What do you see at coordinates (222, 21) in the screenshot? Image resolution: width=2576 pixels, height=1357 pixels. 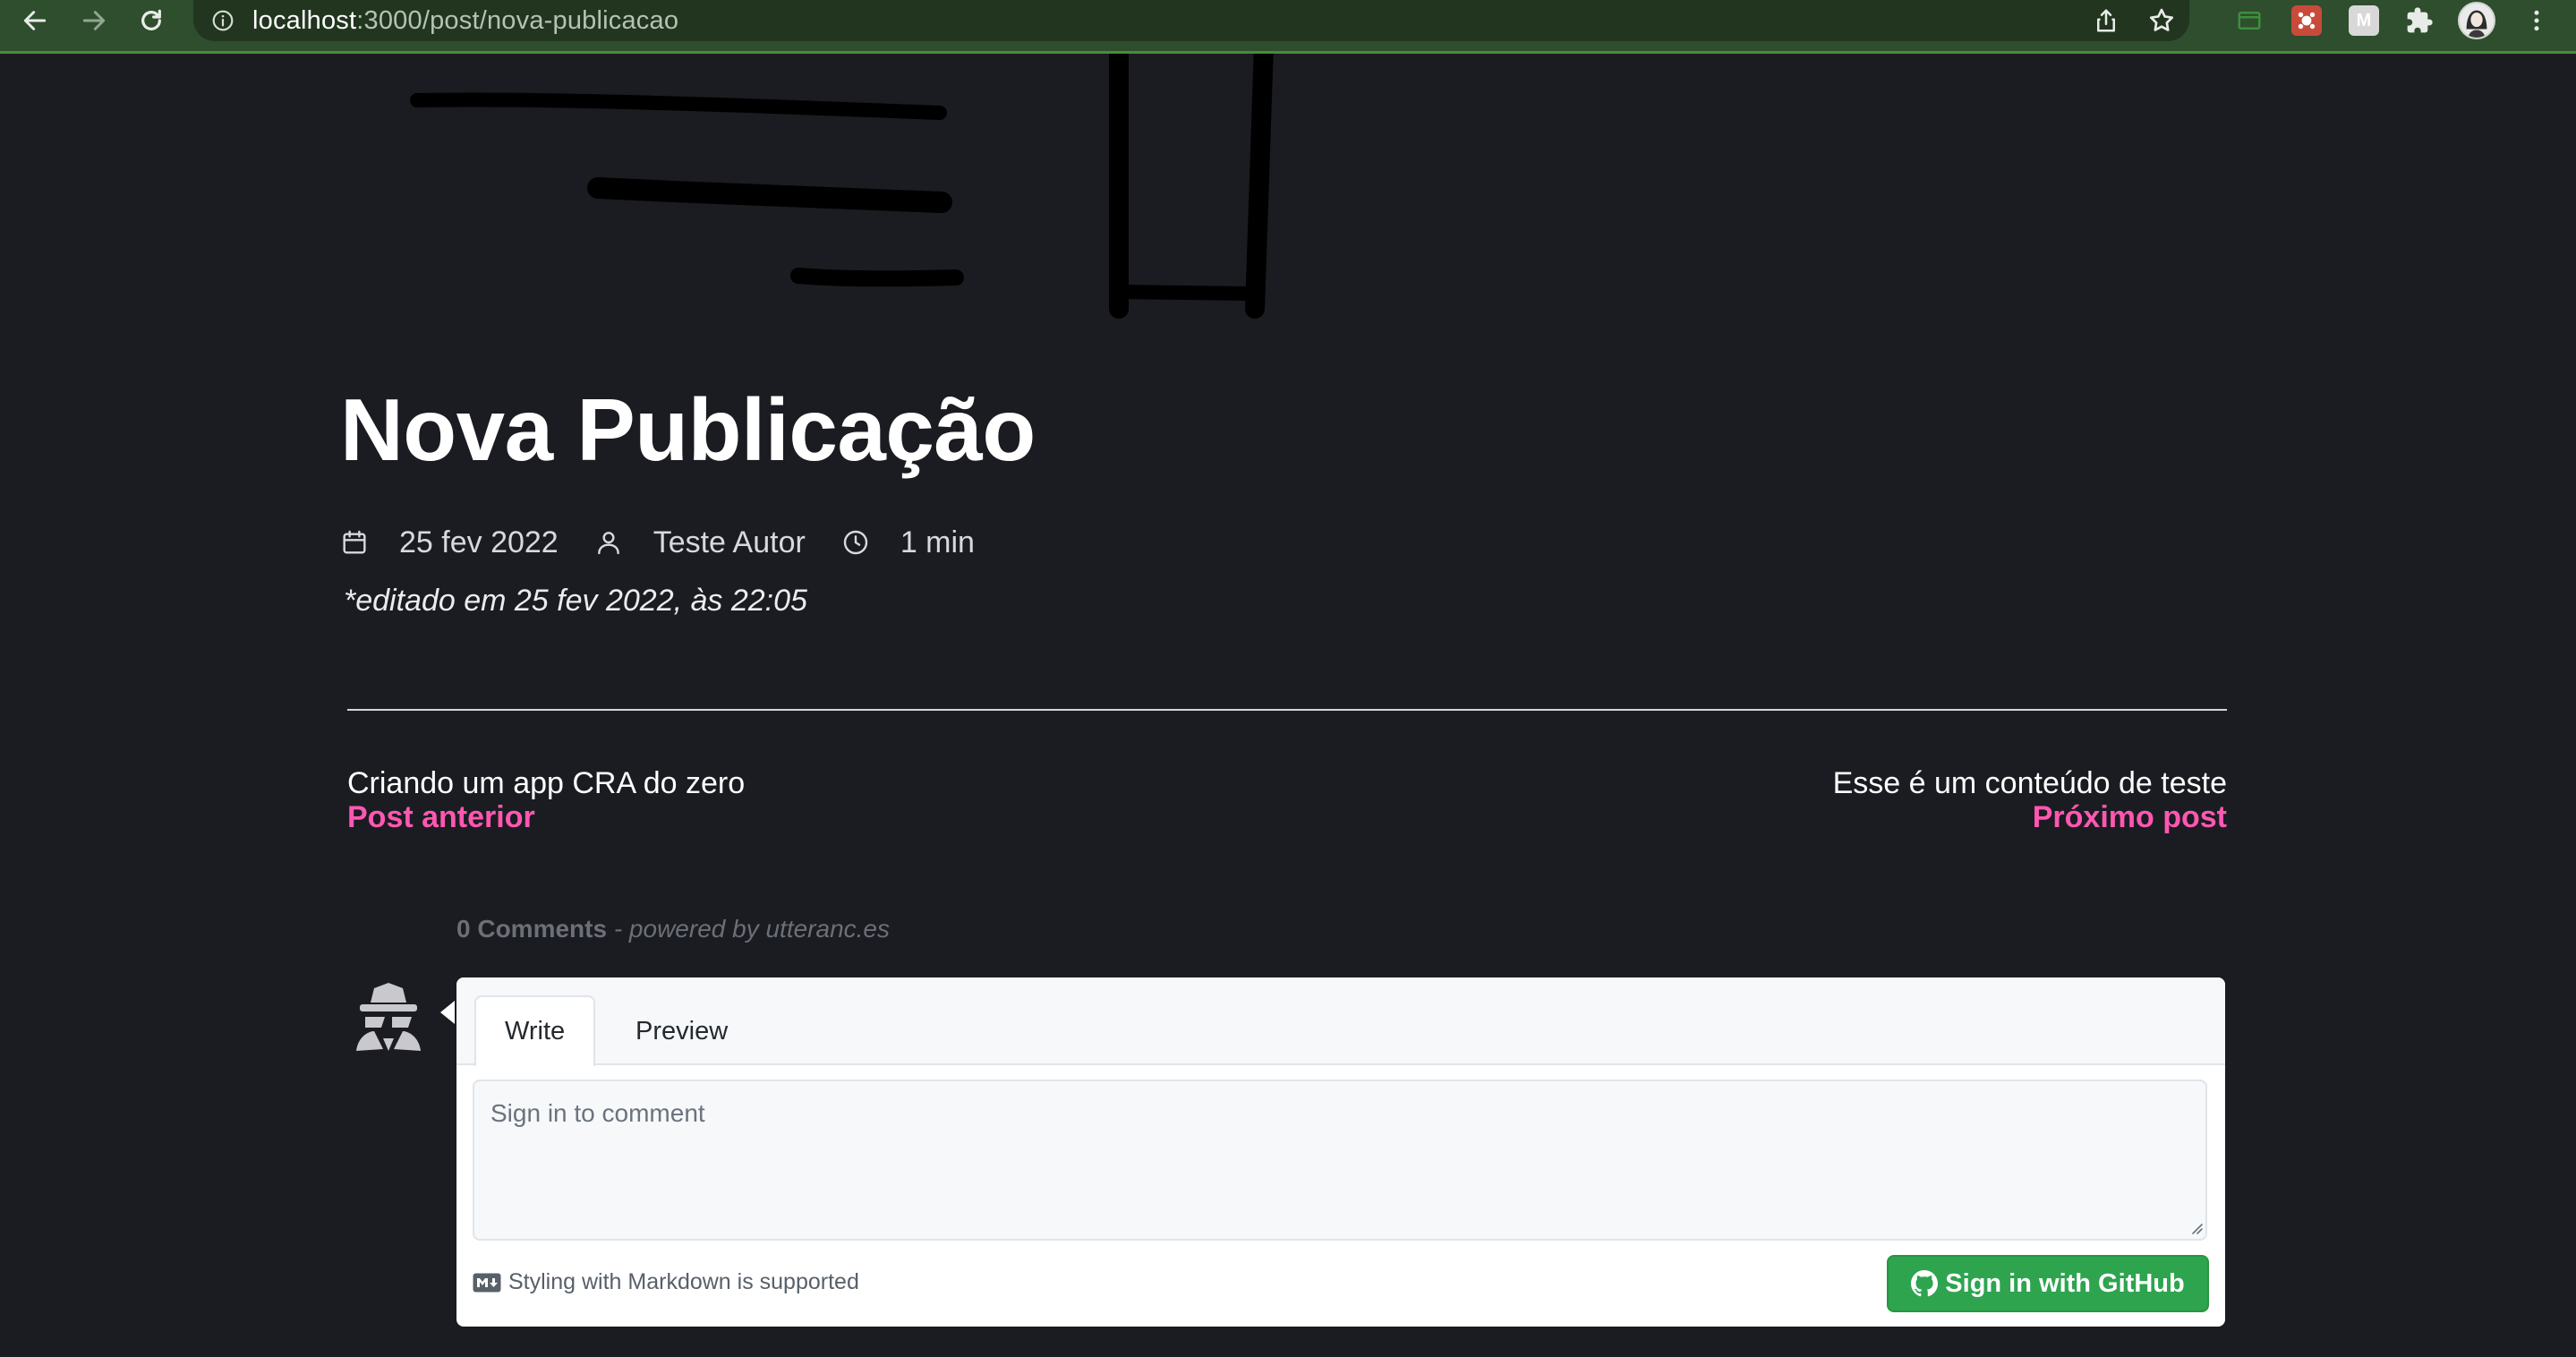 I see `info-icon` at bounding box center [222, 21].